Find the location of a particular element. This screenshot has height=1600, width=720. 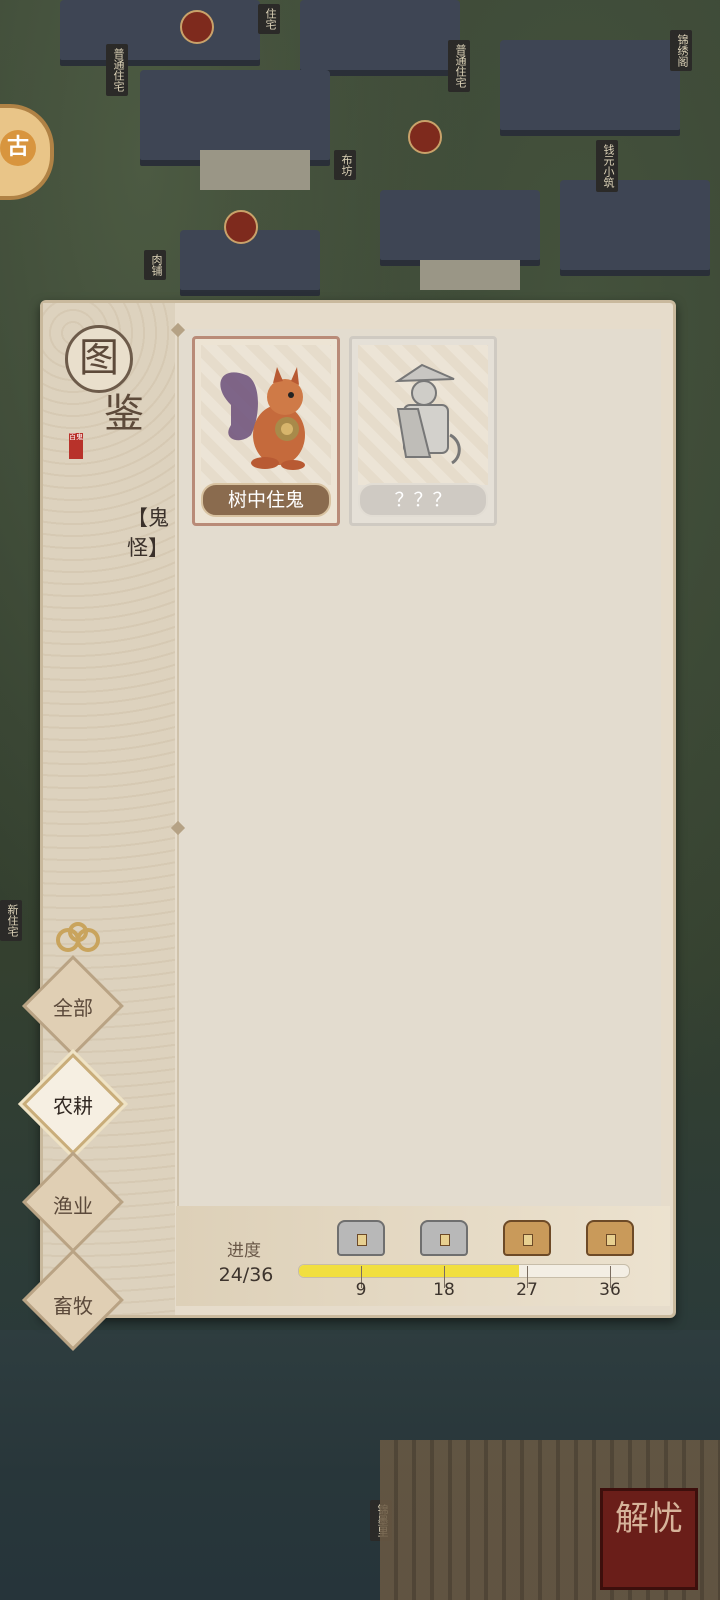

progress-bar is located at coordinates (464, 1271).